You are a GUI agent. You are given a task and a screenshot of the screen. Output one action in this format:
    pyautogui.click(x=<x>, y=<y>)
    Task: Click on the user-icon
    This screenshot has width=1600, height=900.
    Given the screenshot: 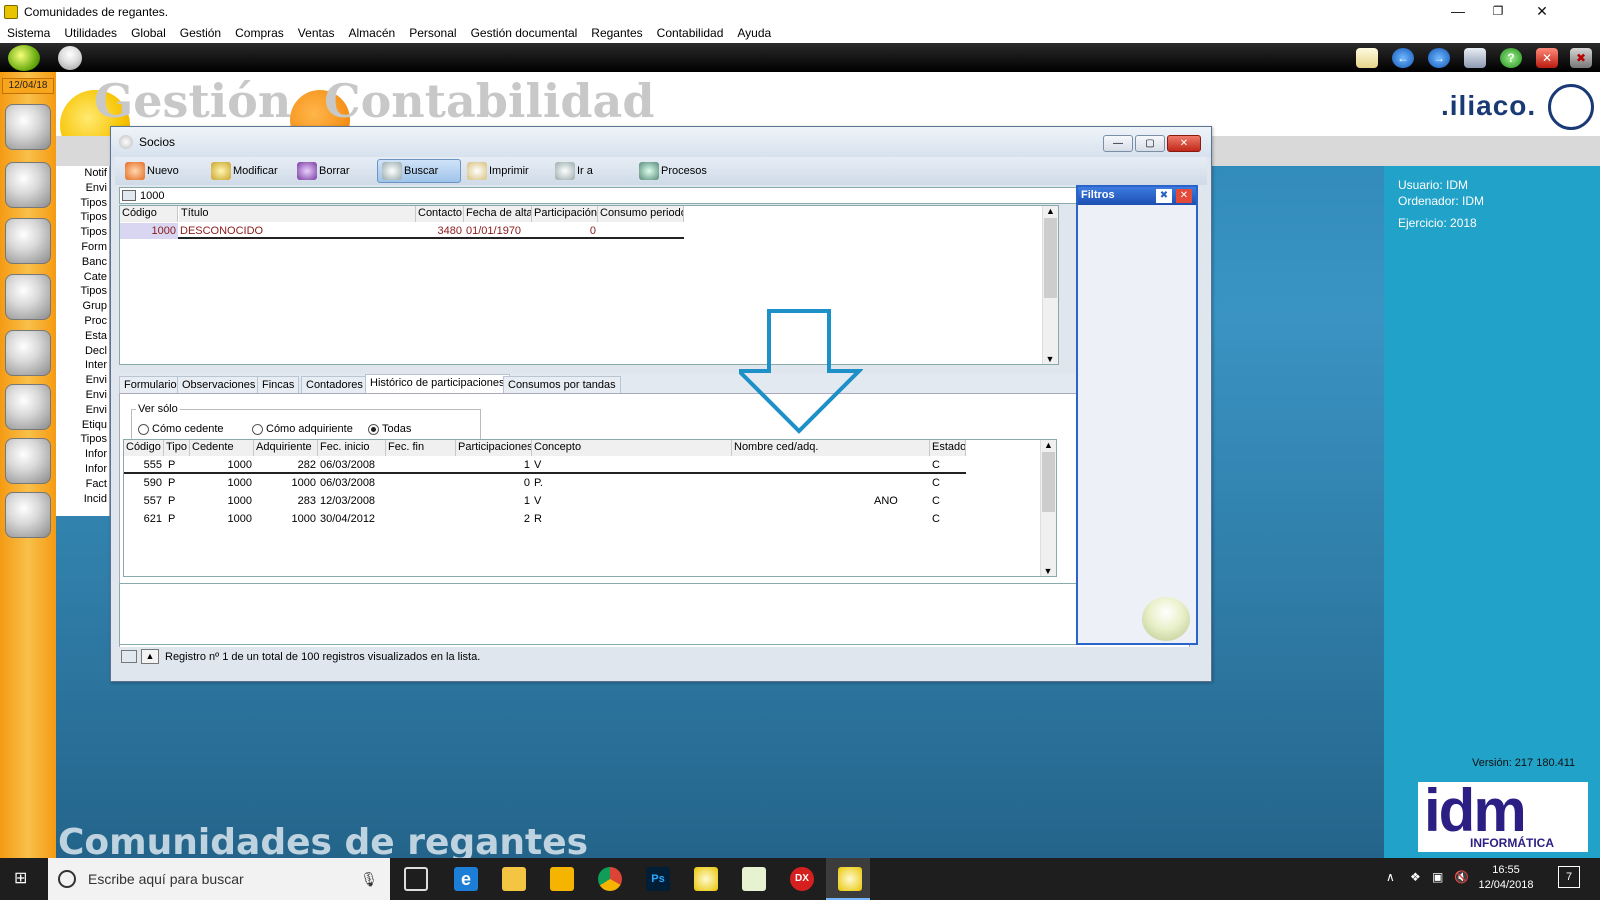 What is the action you would take?
    pyautogui.click(x=70, y=58)
    